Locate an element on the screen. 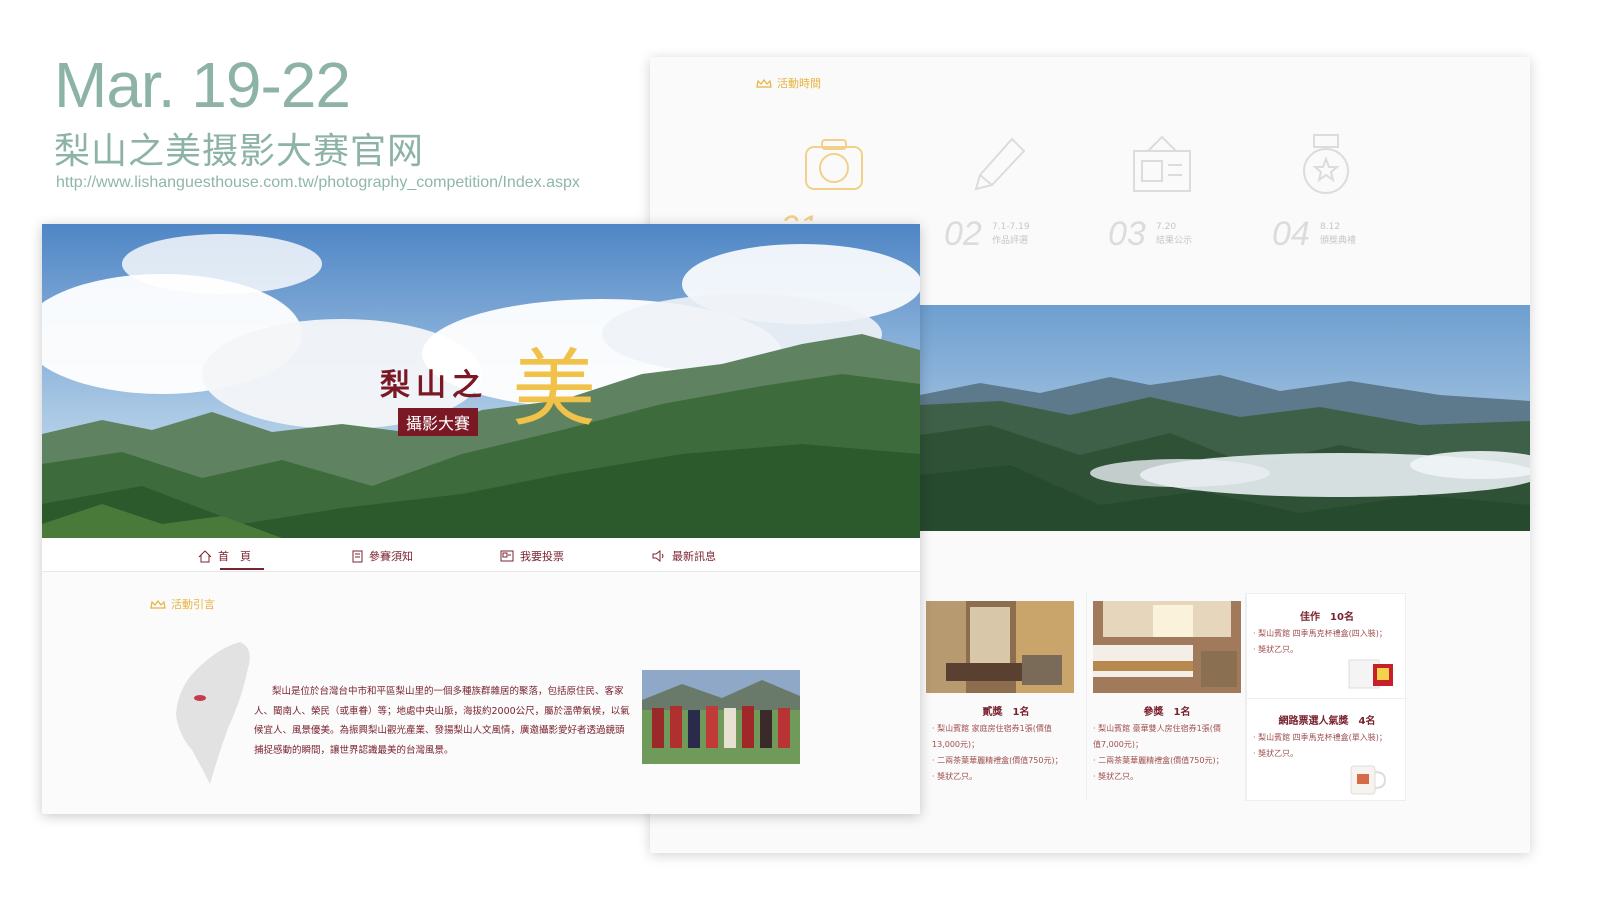 This screenshot has height=900, width=1600. logo-badge: 攝影大賽 is located at coordinates (438, 422).